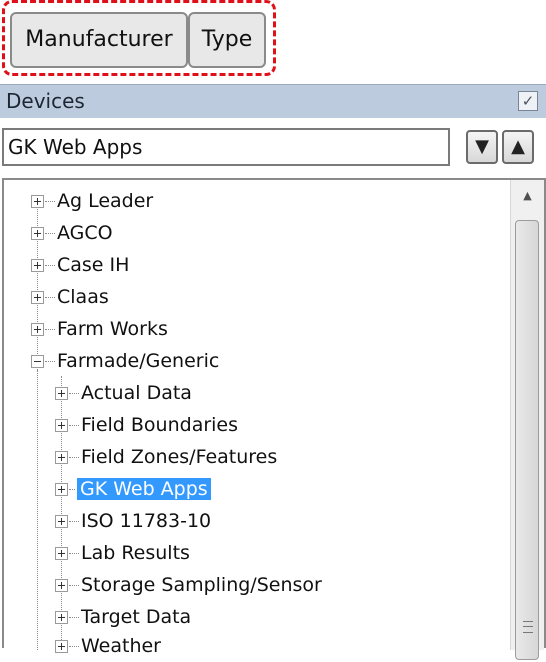 This screenshot has width=546, height=662. What do you see at coordinates (201, 585) in the screenshot?
I see `tree-node-label: Storage Sampling/Sensor` at bounding box center [201, 585].